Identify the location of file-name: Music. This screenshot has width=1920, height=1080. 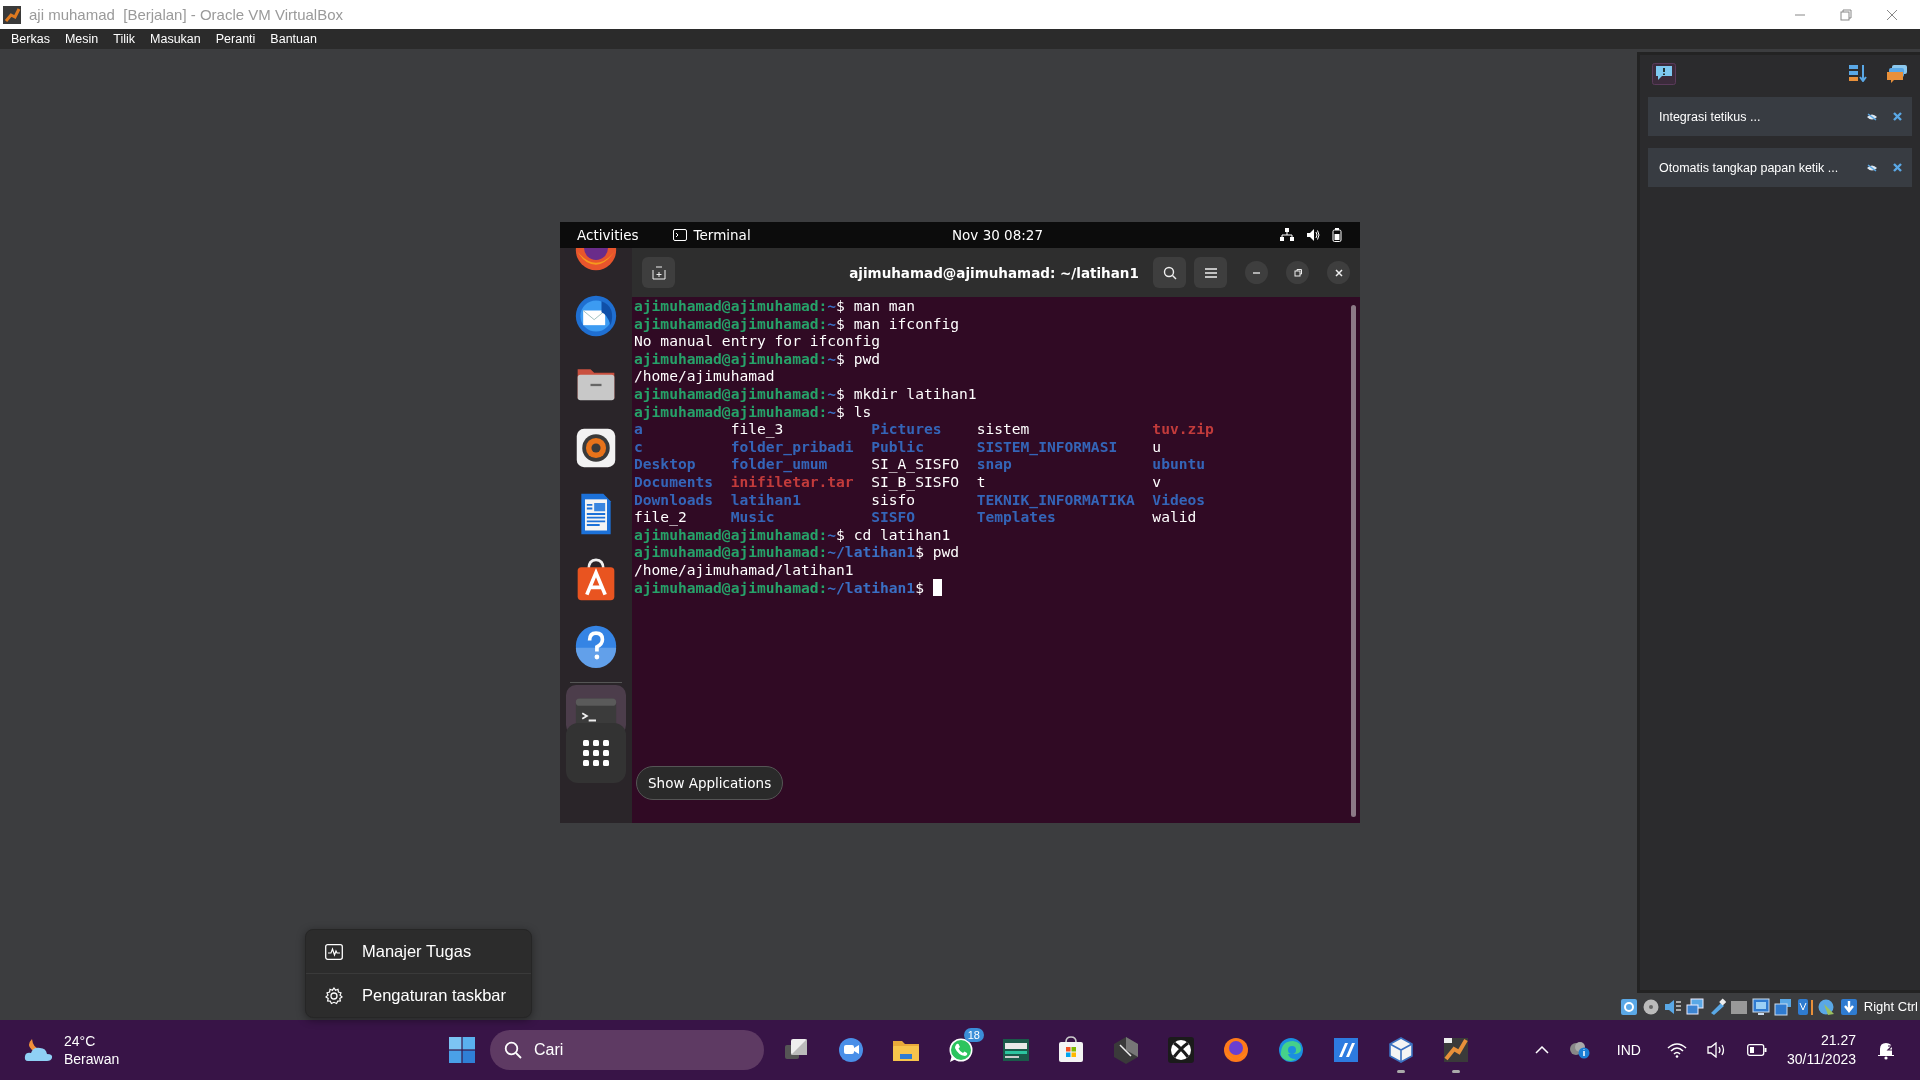
(752, 517).